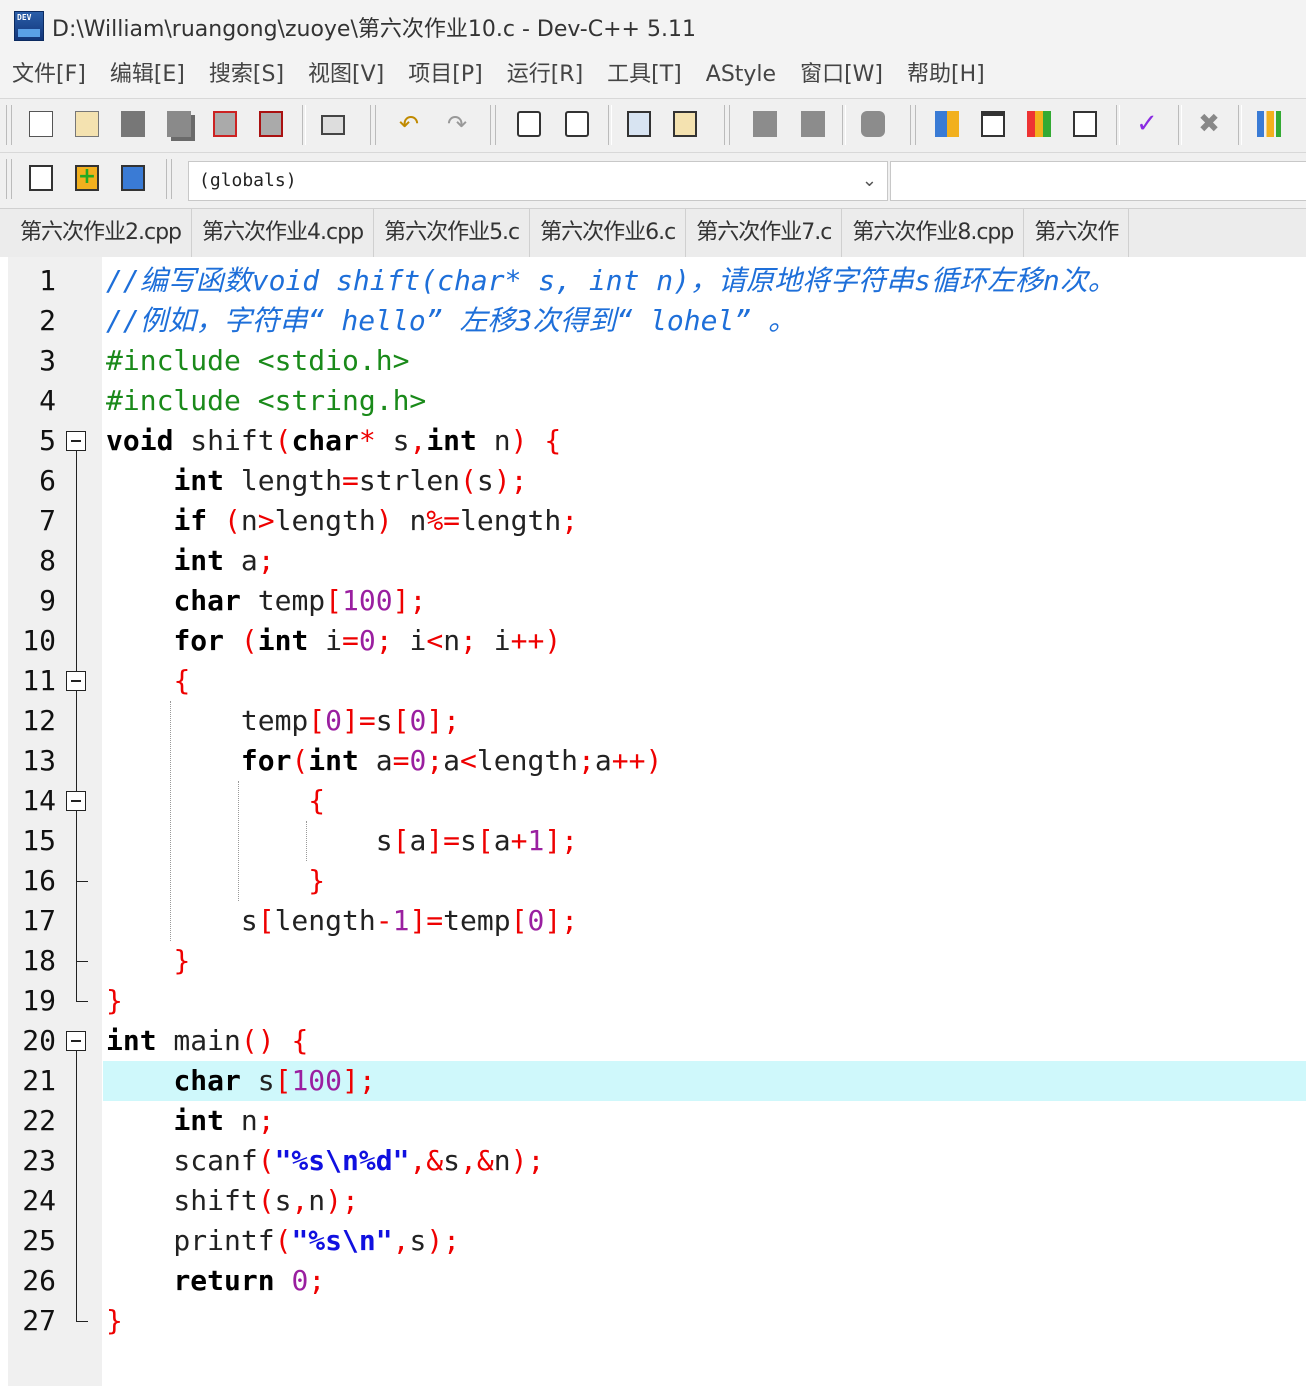 This screenshot has height=1386, width=1306. What do you see at coordinates (47, 360) in the screenshot?
I see `line-number: 3` at bounding box center [47, 360].